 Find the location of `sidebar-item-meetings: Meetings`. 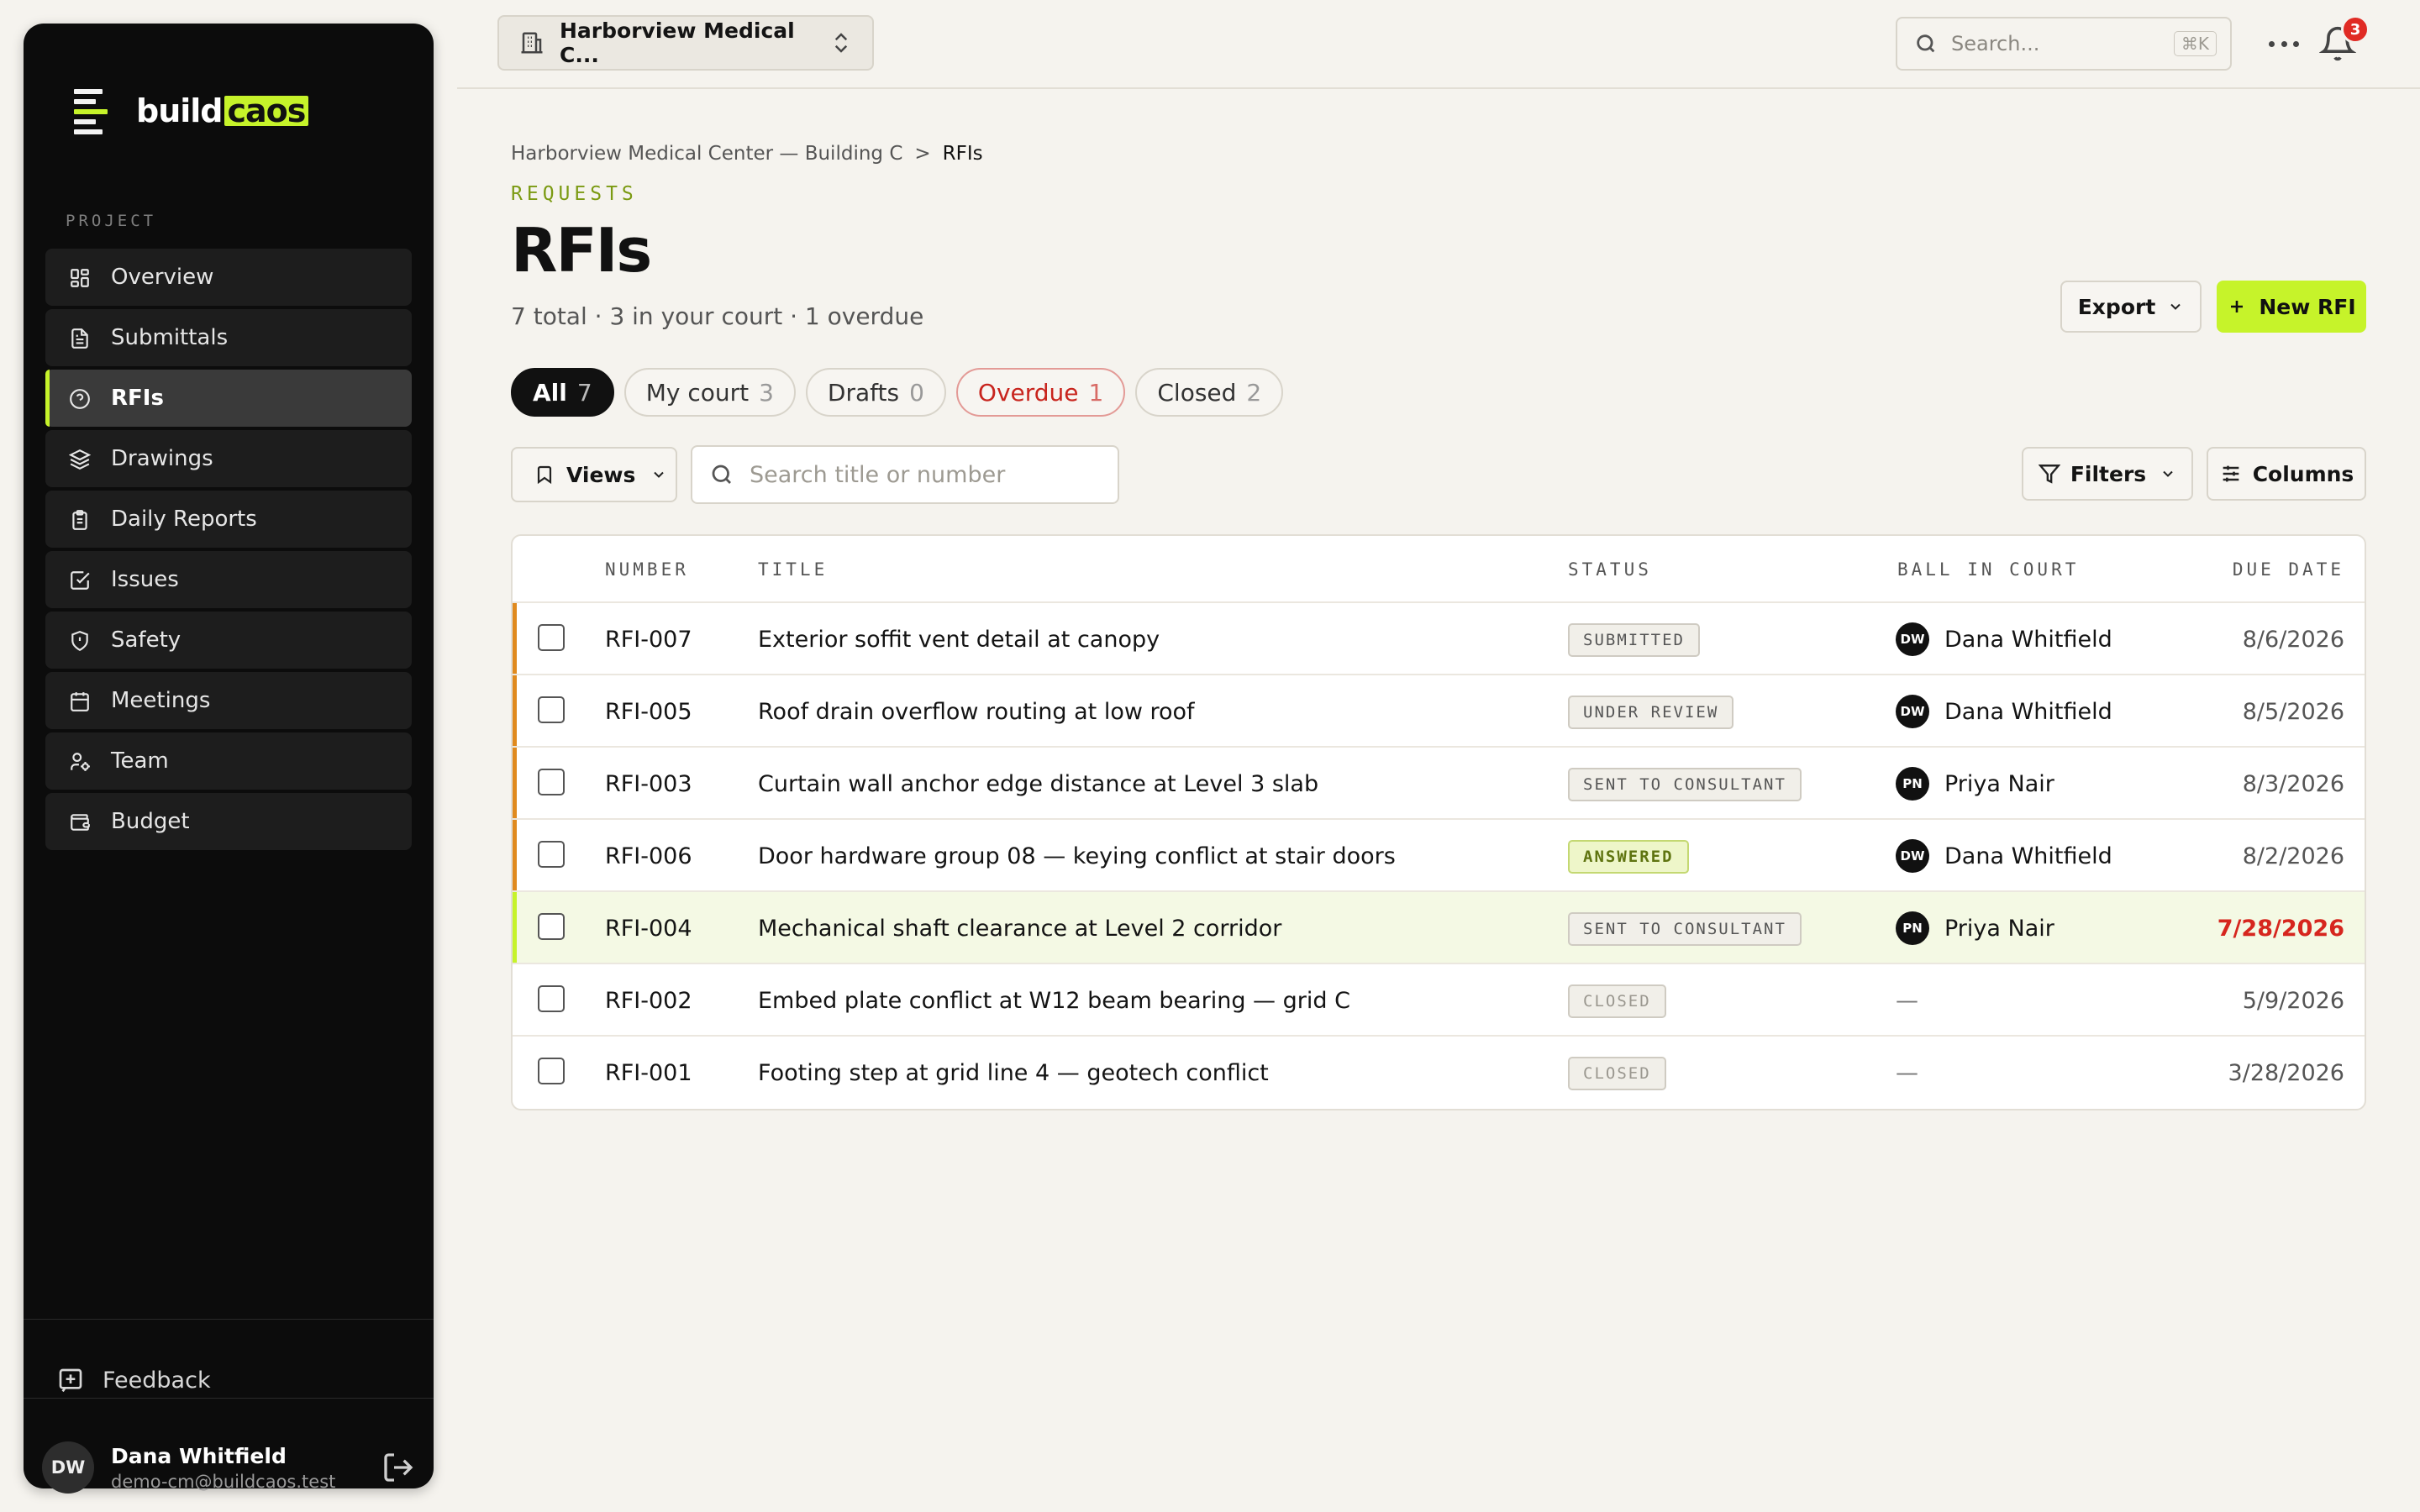

sidebar-item-meetings: Meetings is located at coordinates (228, 700).